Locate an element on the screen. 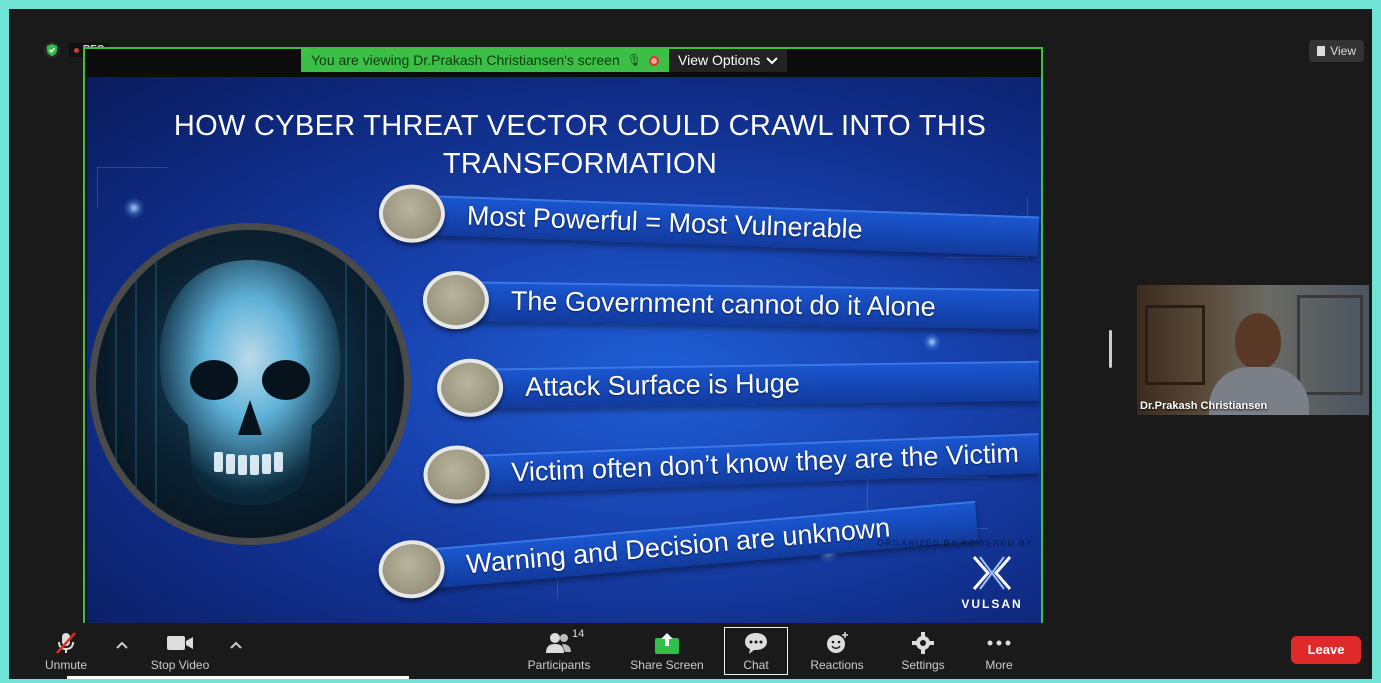  bullet-row: Attack Surface is Huge is located at coordinates (738, 384).